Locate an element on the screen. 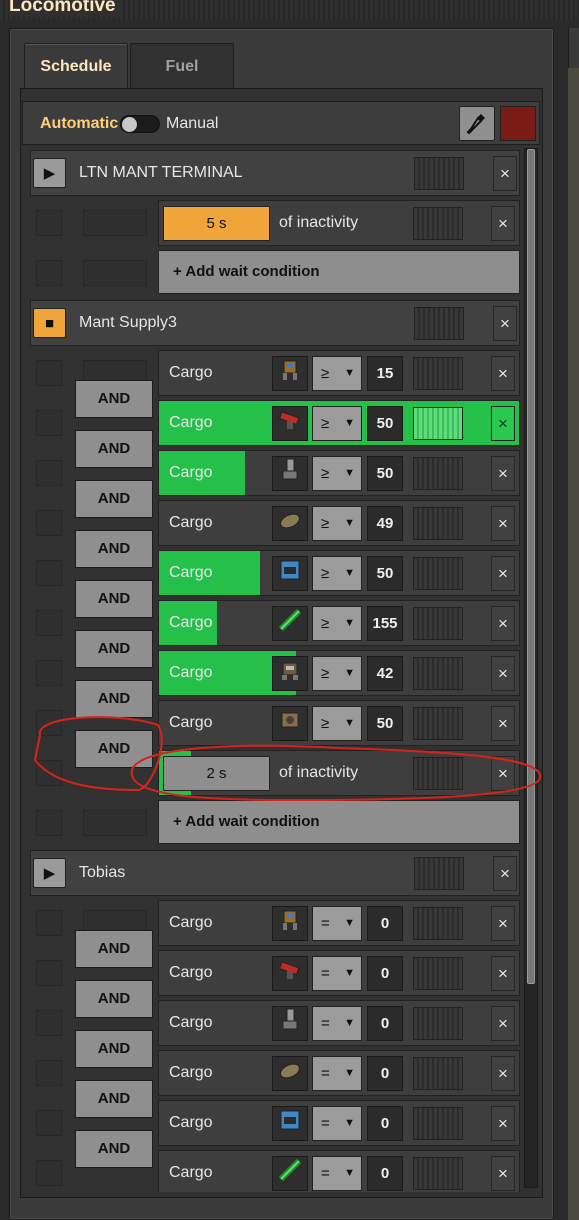 This screenshot has width=579, height=1220. color-picker-icon is located at coordinates (477, 123).